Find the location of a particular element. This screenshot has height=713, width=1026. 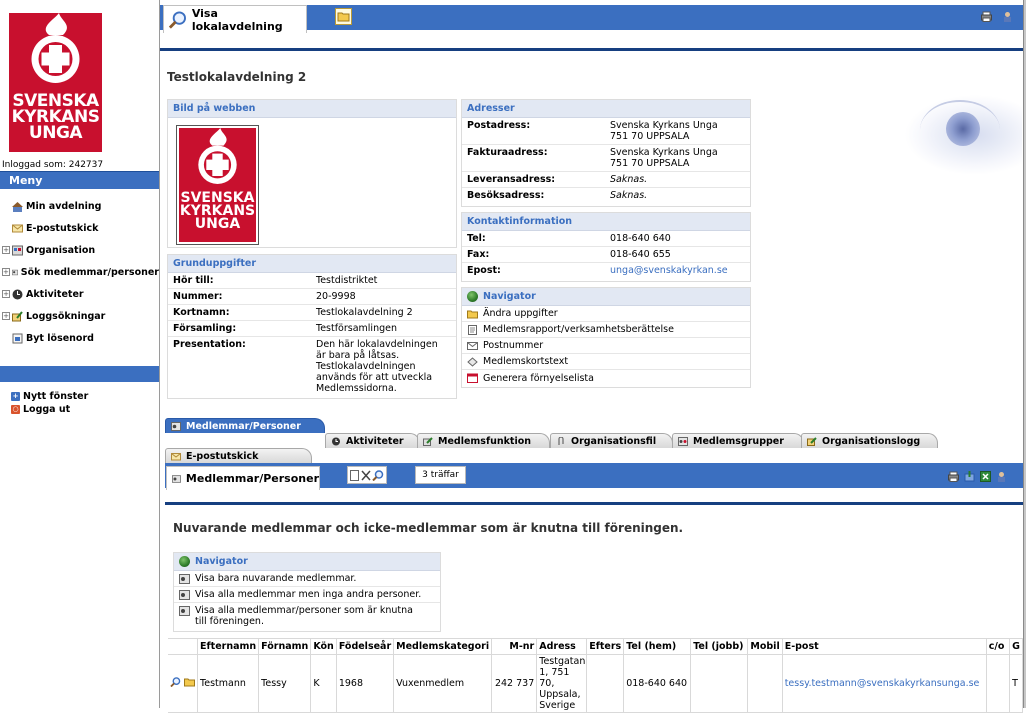

tab-medlemsfunktion: Medlemsfunktion is located at coordinates (483, 440).